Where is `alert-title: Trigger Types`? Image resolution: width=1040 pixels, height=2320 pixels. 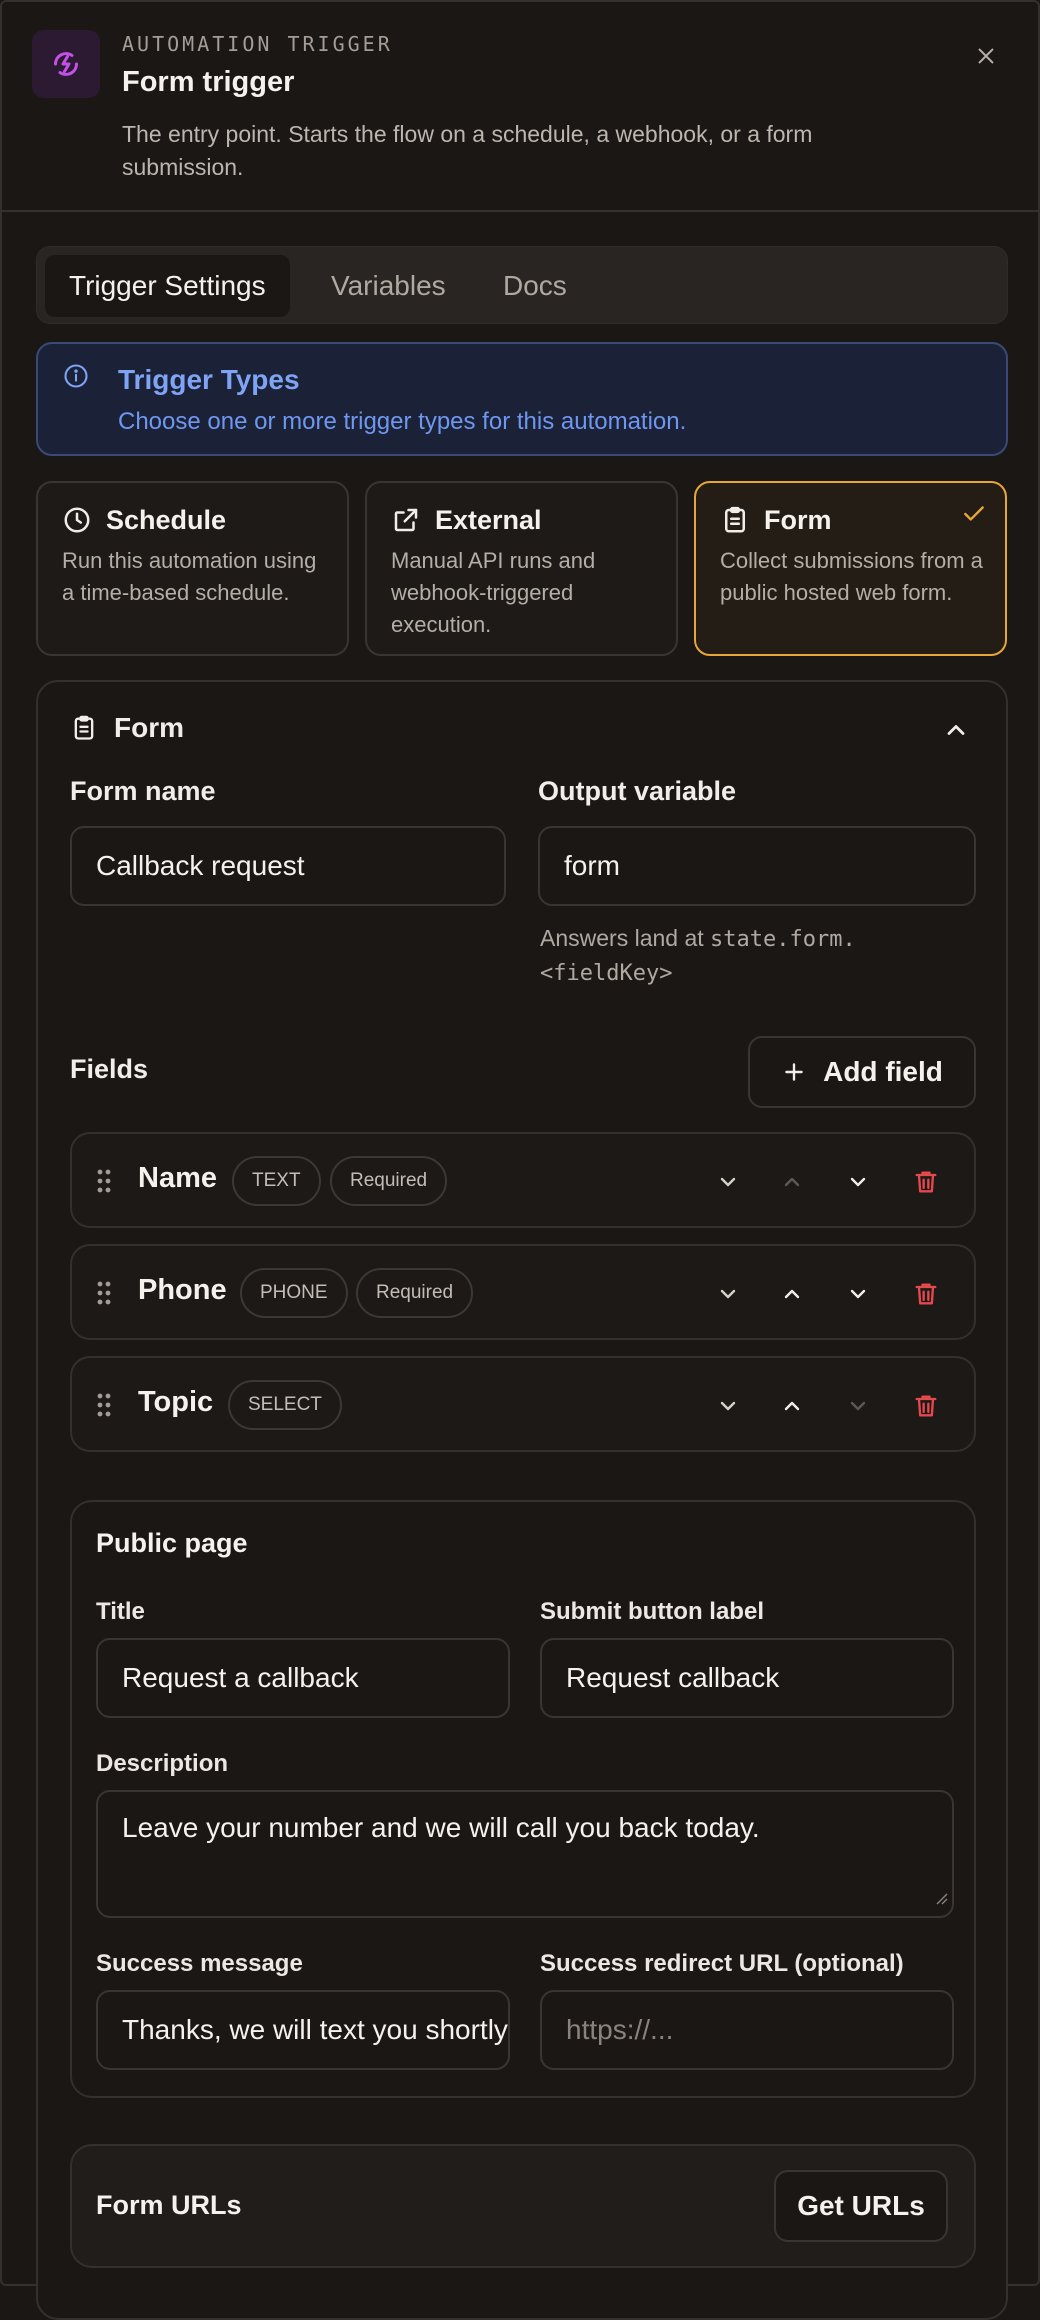
alert-title: Trigger Types is located at coordinates (209, 379).